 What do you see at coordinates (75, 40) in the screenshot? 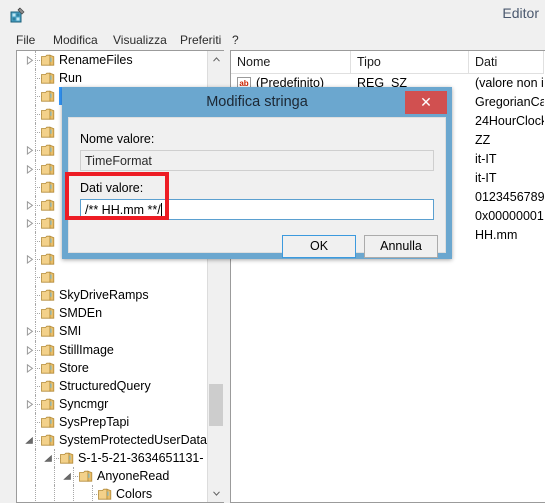
I see `menu-item-modifica: Modifica` at bounding box center [75, 40].